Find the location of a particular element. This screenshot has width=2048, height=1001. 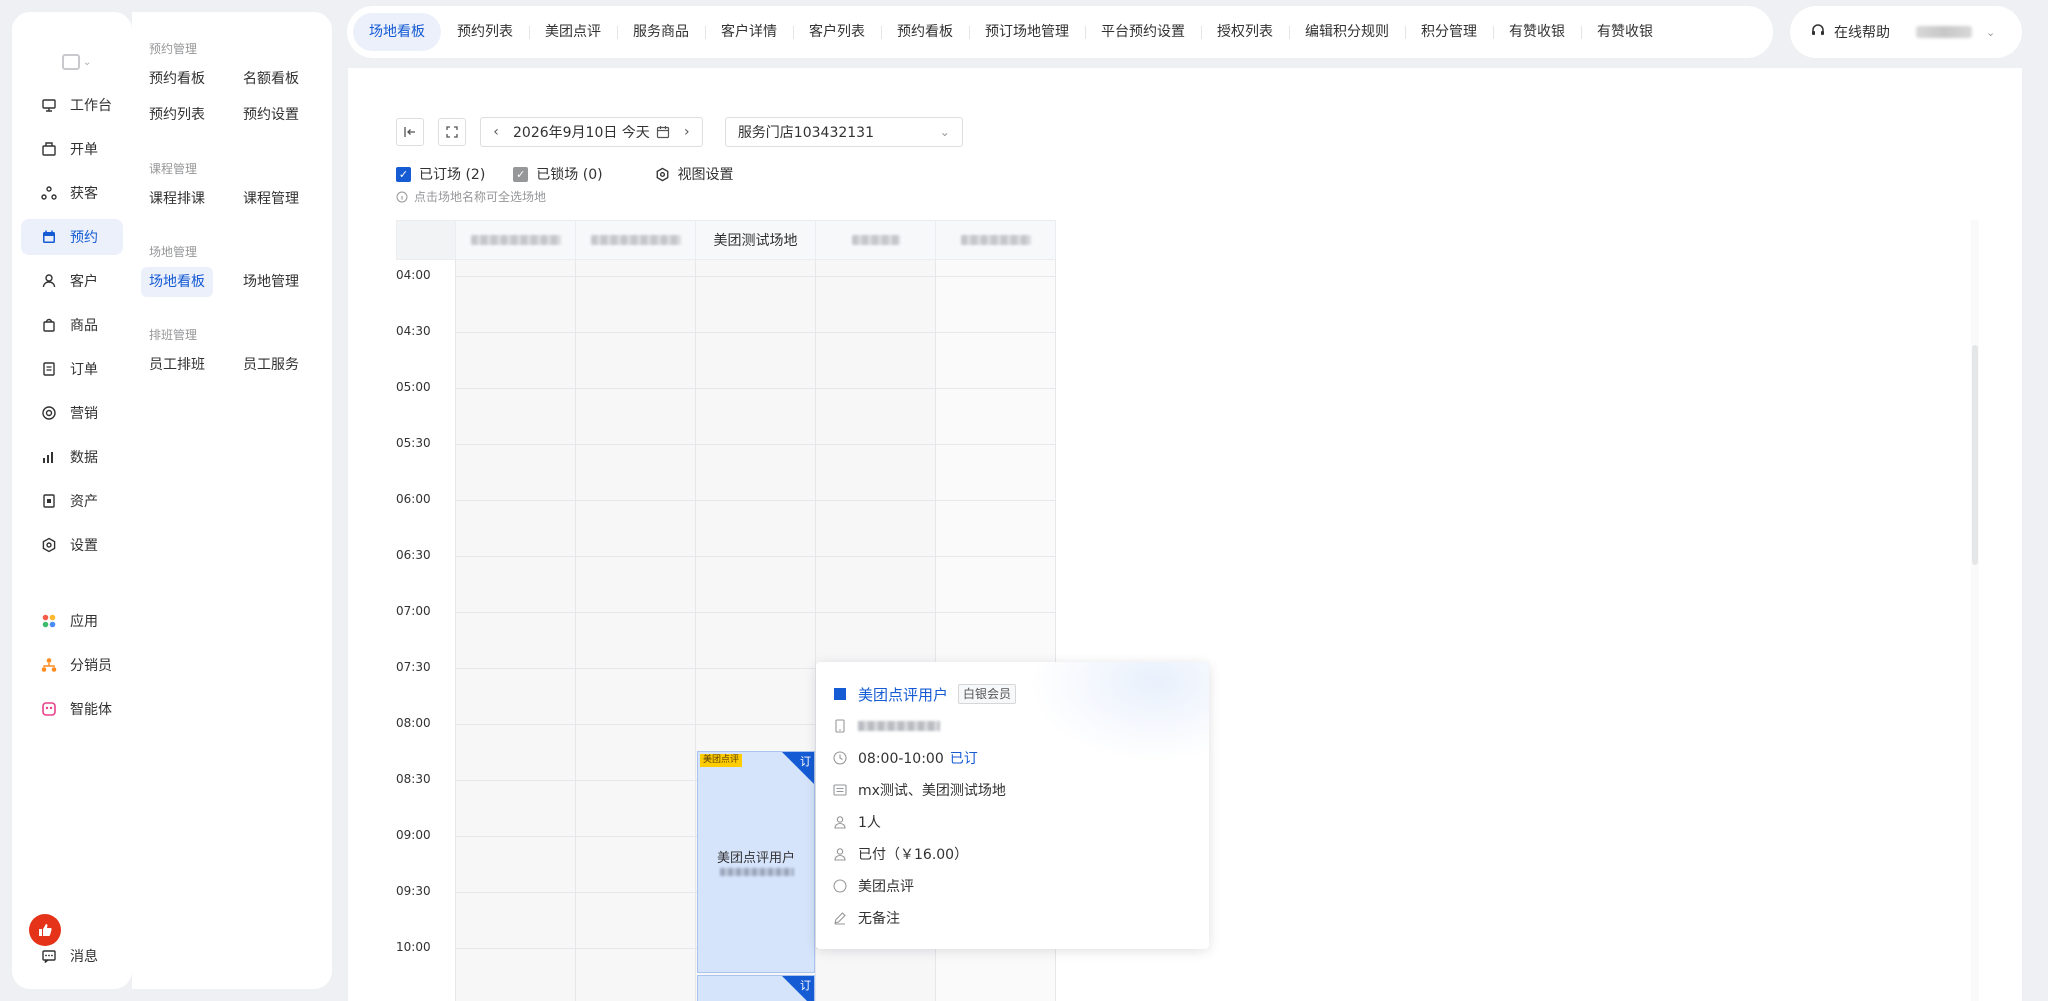

tab-platform-booking-settings: 平台预约设置 is located at coordinates (1143, 32).